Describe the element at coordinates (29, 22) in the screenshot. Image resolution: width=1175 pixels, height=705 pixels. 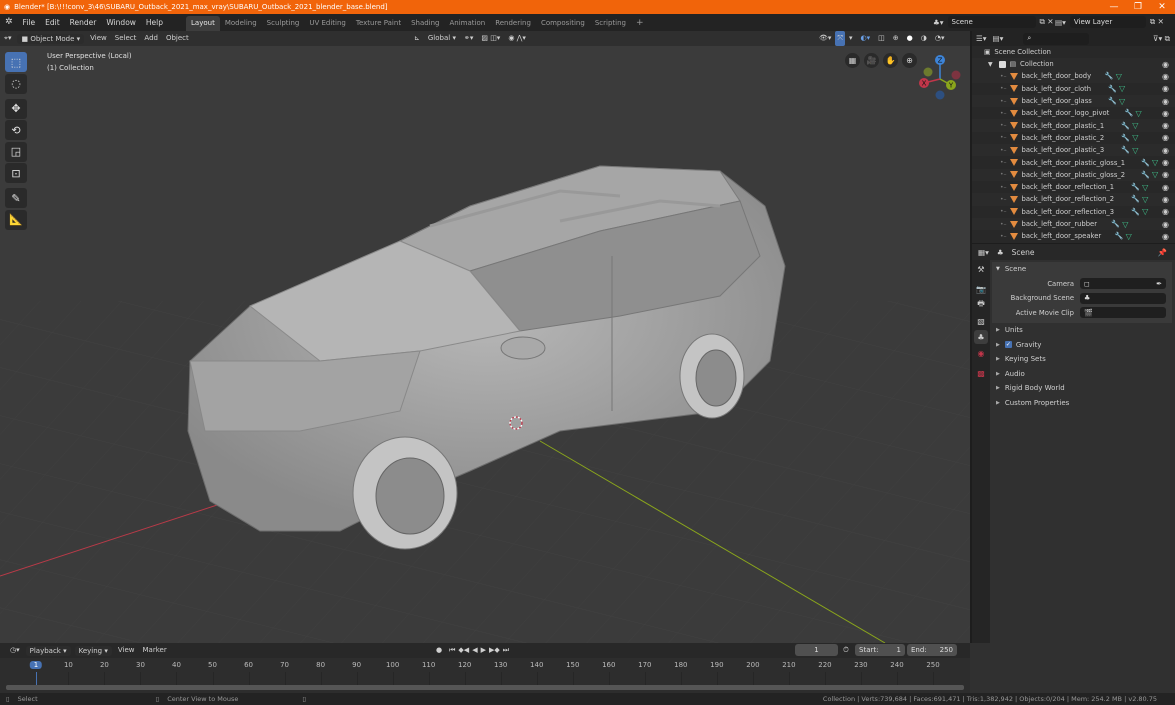
I see `menu-file: File` at that location.